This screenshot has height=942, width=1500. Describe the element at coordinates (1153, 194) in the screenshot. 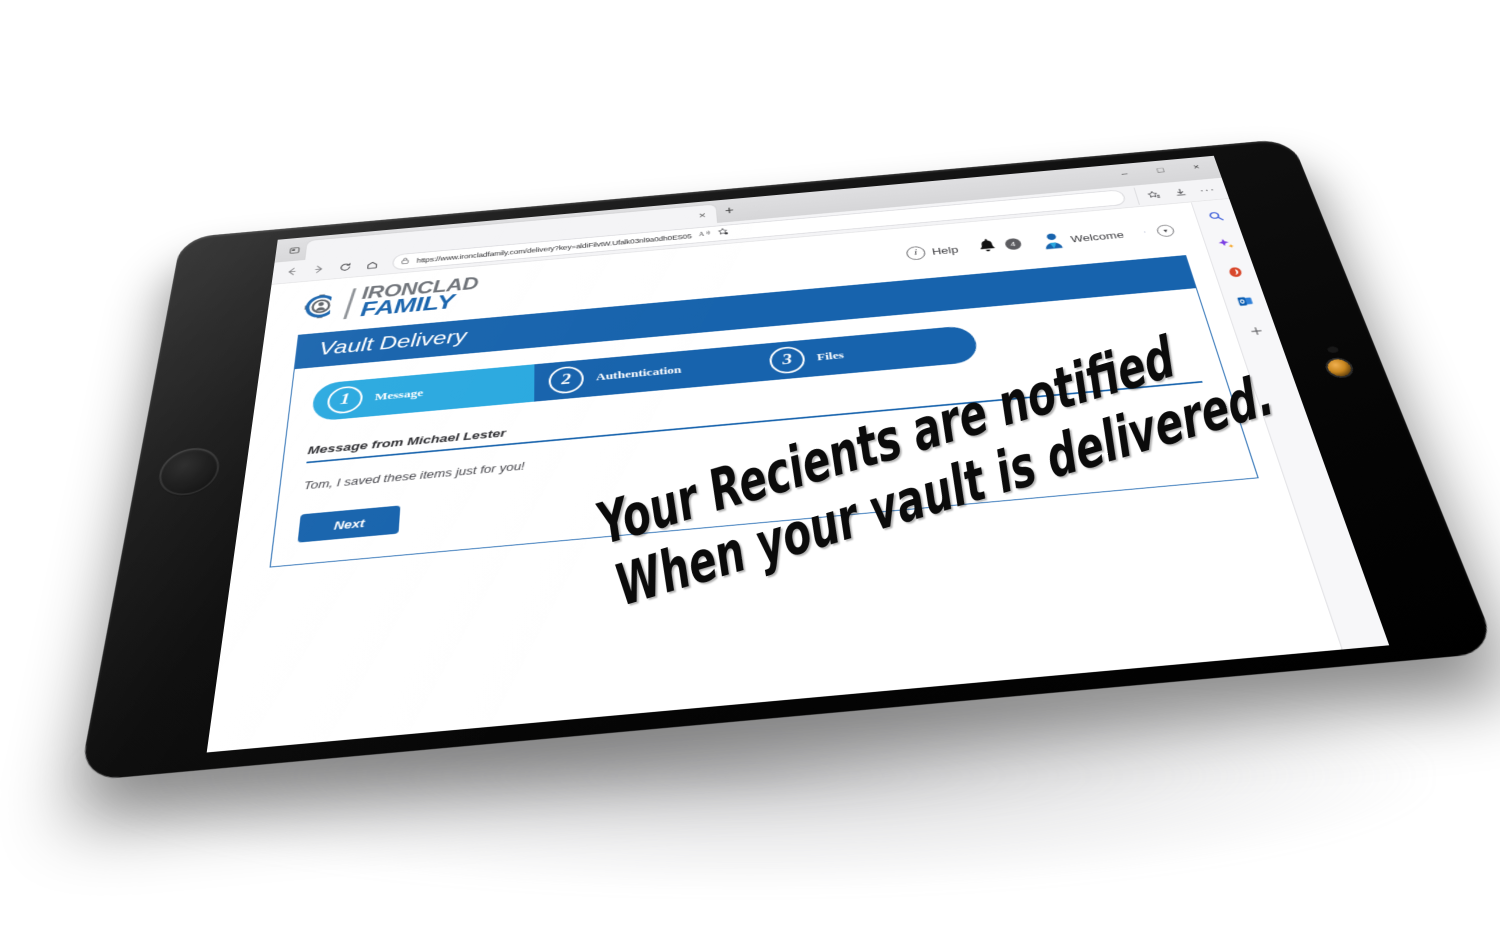

I see `favorites-icon` at that location.